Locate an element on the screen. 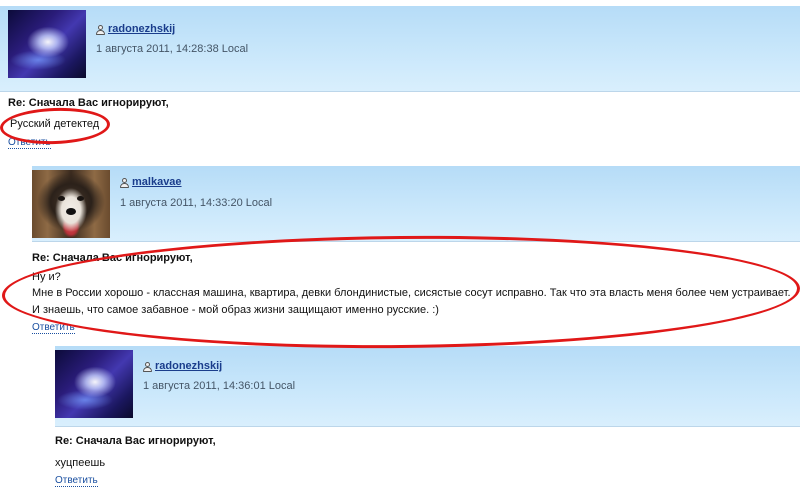  timestamp: 1 августа 2011, 14:36:01 Local is located at coordinates (219, 386).